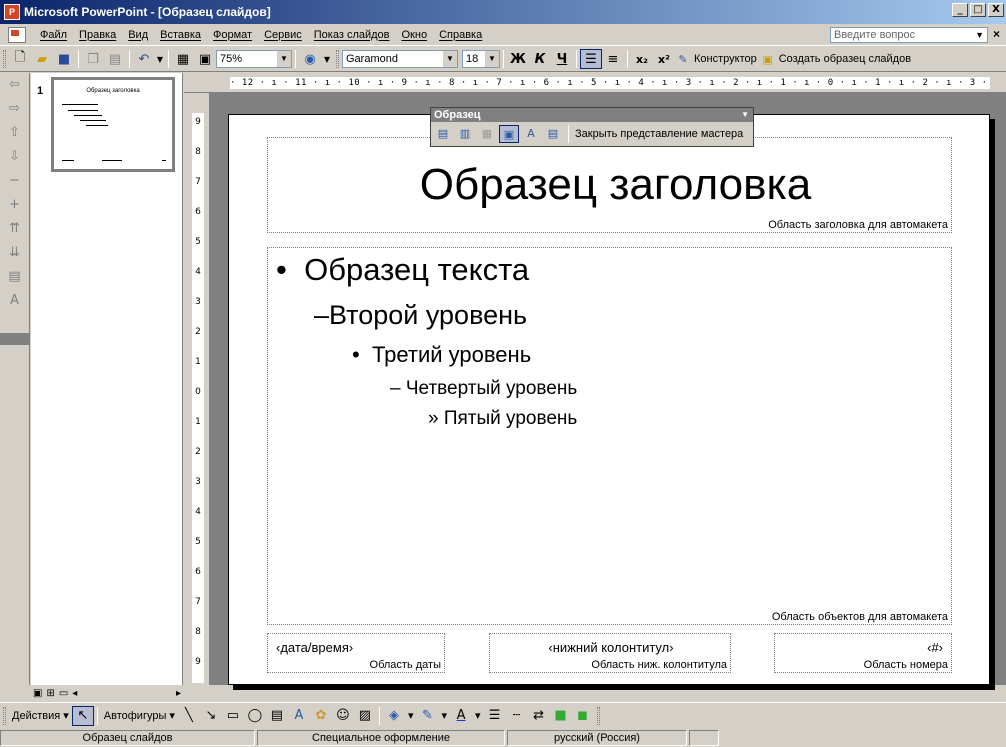  What do you see at coordinates (478, 715) in the screenshot?
I see `font-color-dropdown: ▾` at bounding box center [478, 715].